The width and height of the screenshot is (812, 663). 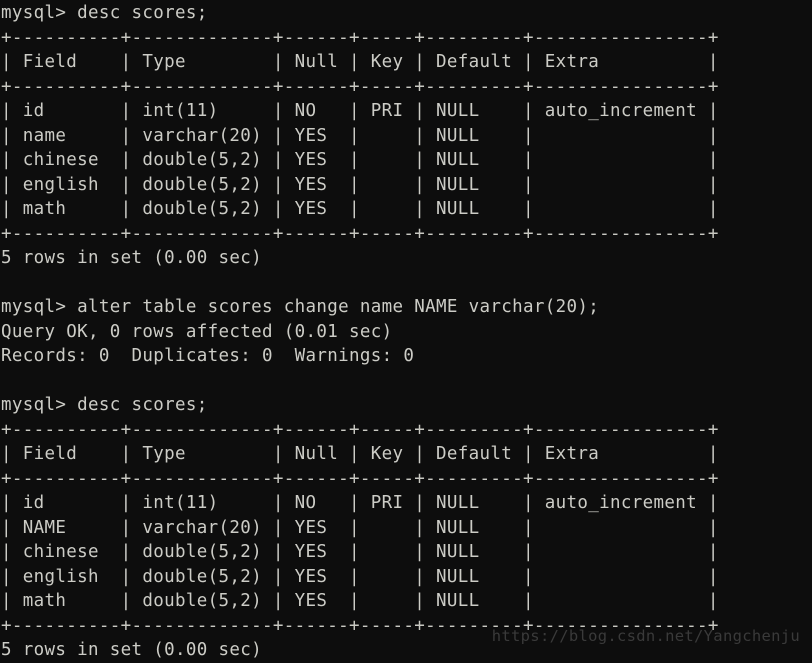 I want to click on watermark-url: https://blog.csdn.net/Yangchenju, so click(x=645, y=636).